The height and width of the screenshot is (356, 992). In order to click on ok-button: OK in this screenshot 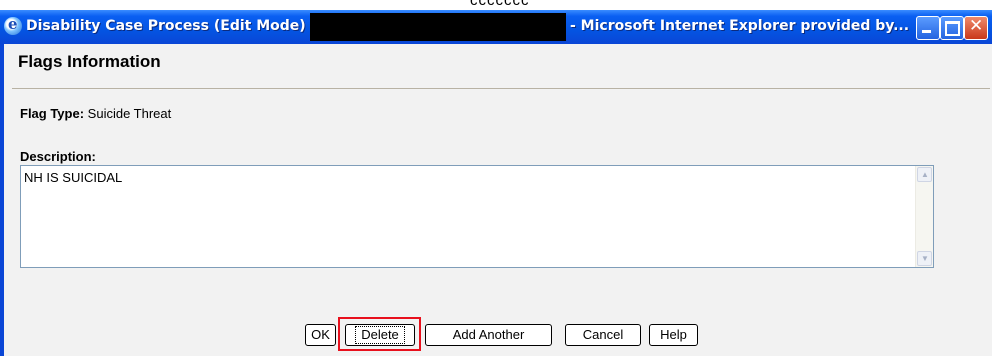, I will do `click(320, 335)`.